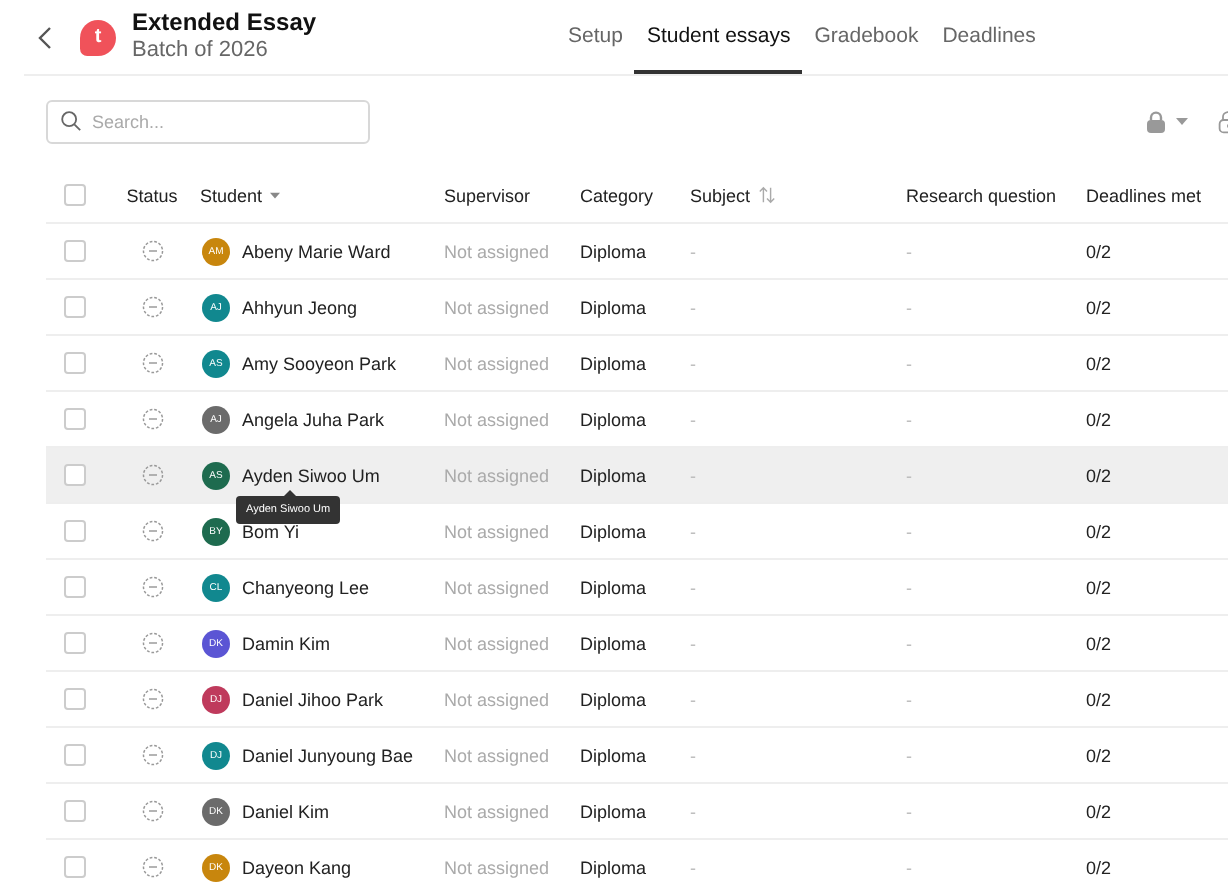  What do you see at coordinates (767, 195) in the screenshot?
I see `sort-icon` at bounding box center [767, 195].